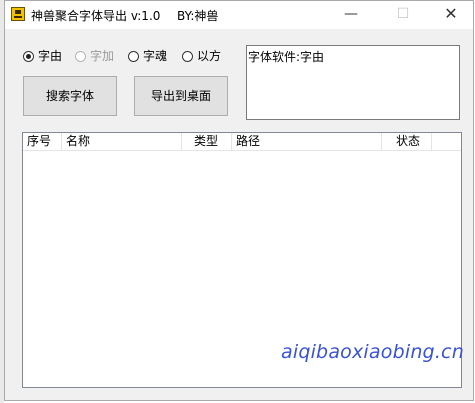 This screenshot has height=403, width=475. I want to click on list-header: 序号 名称 类型 路径 状态, so click(242, 142).